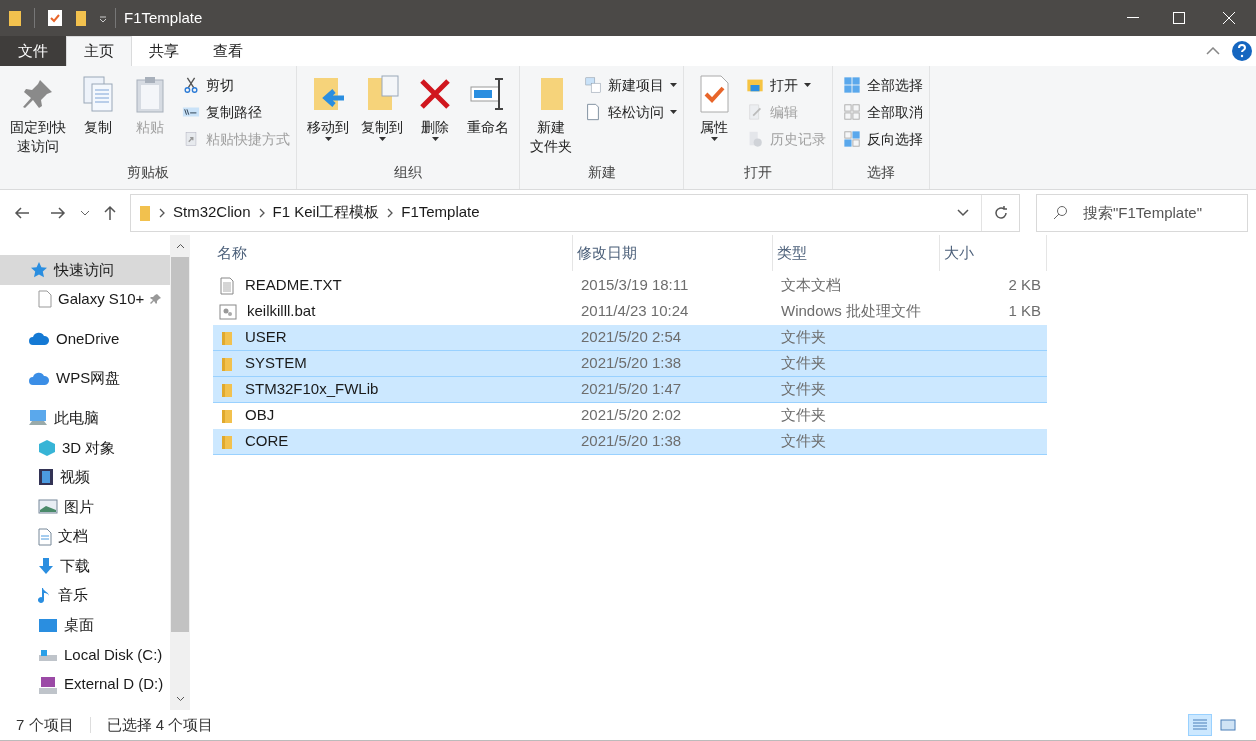 The width and height of the screenshot is (1256, 741). I want to click on column-header: 名称, so click(393, 253).